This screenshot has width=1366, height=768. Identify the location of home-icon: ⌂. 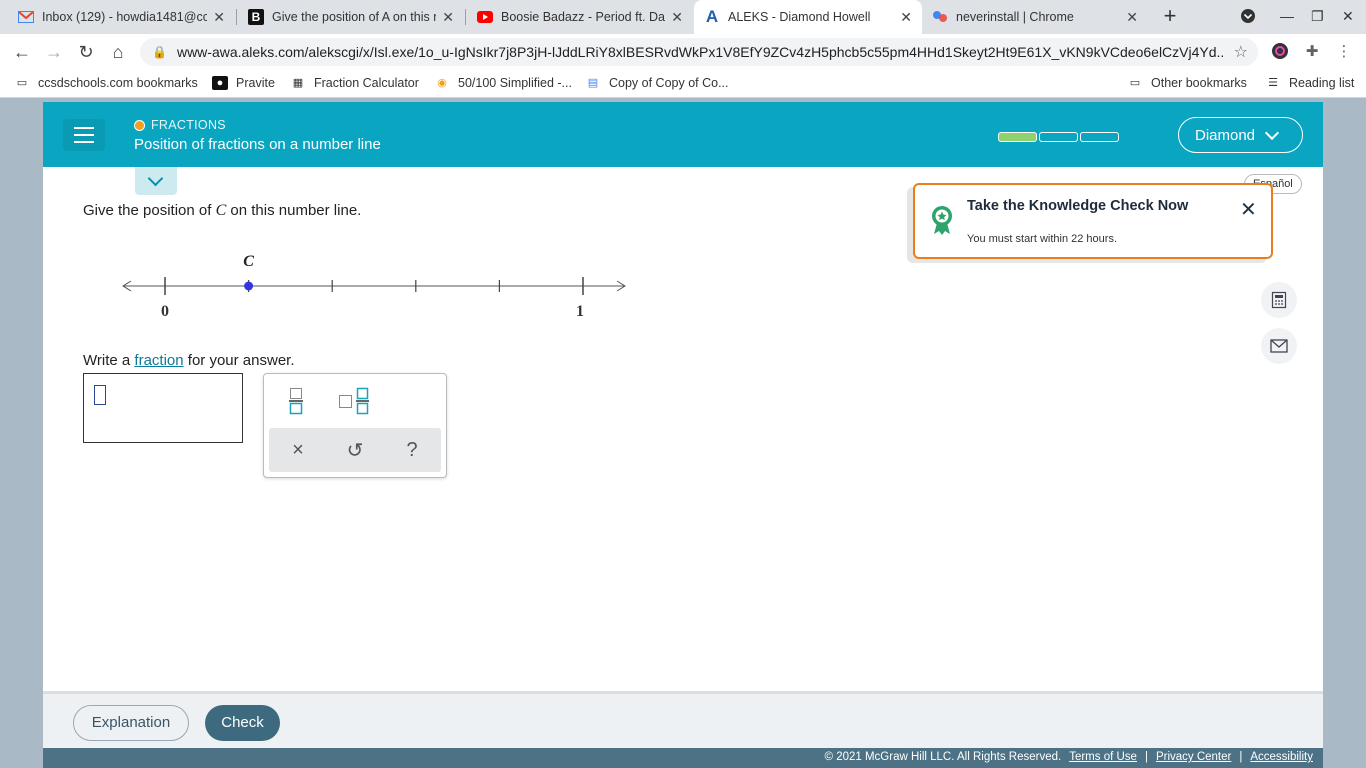
(118, 52).